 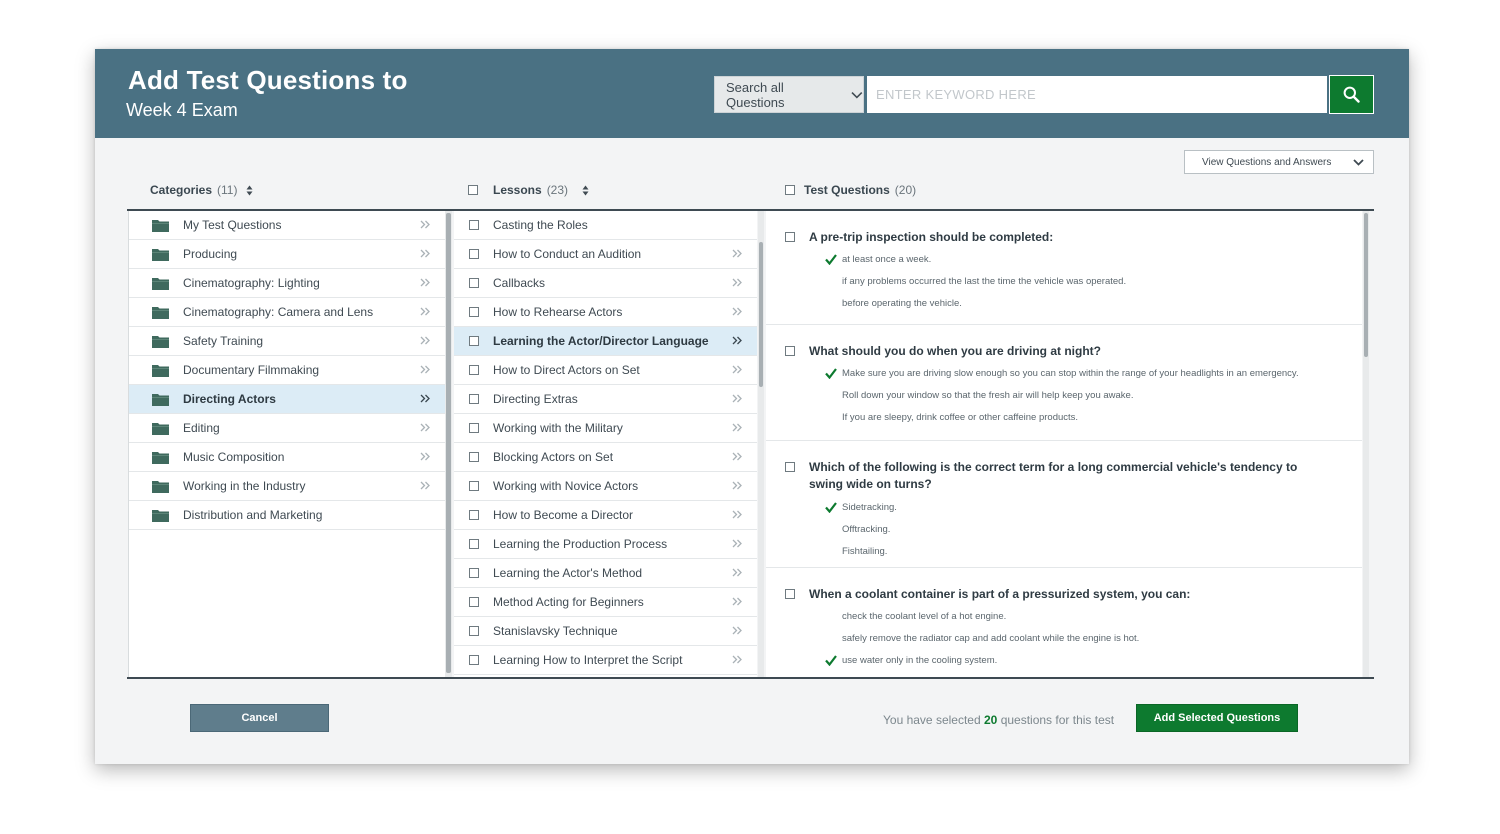 What do you see at coordinates (605, 631) in the screenshot?
I see `lesson-item: Stanislavsky Technique` at bounding box center [605, 631].